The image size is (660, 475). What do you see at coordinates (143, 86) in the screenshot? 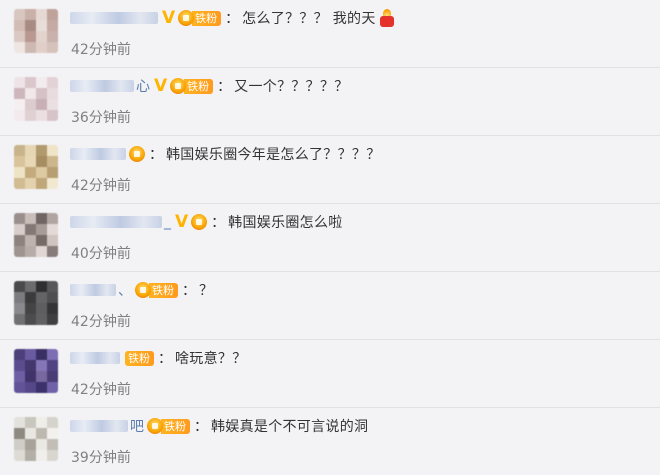
I see `username-suffix: 心` at bounding box center [143, 86].